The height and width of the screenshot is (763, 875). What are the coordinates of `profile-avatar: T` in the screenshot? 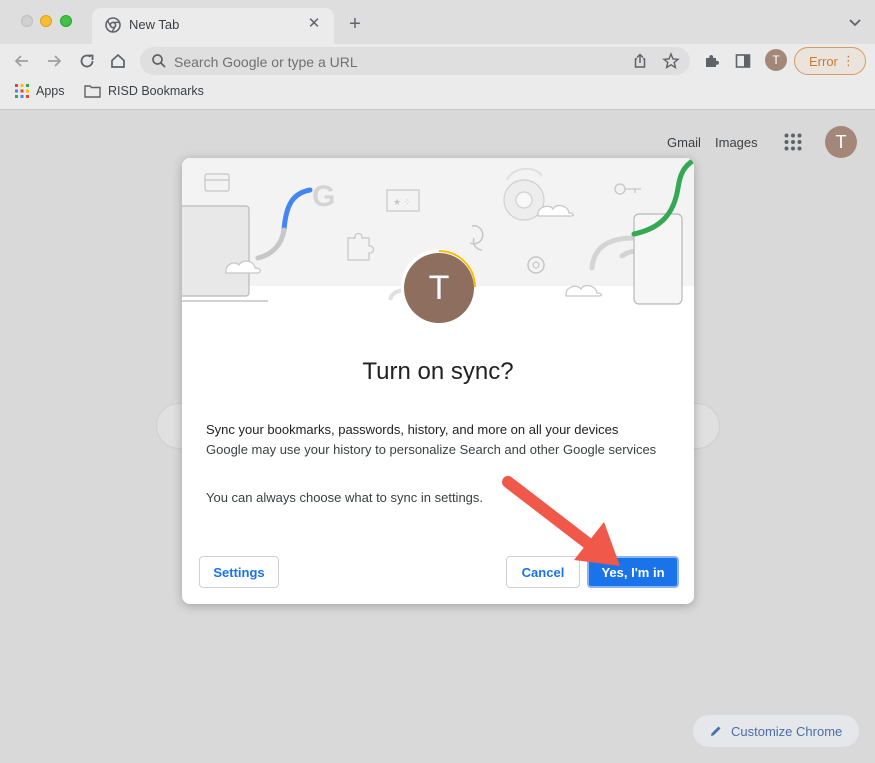 It's located at (776, 60).